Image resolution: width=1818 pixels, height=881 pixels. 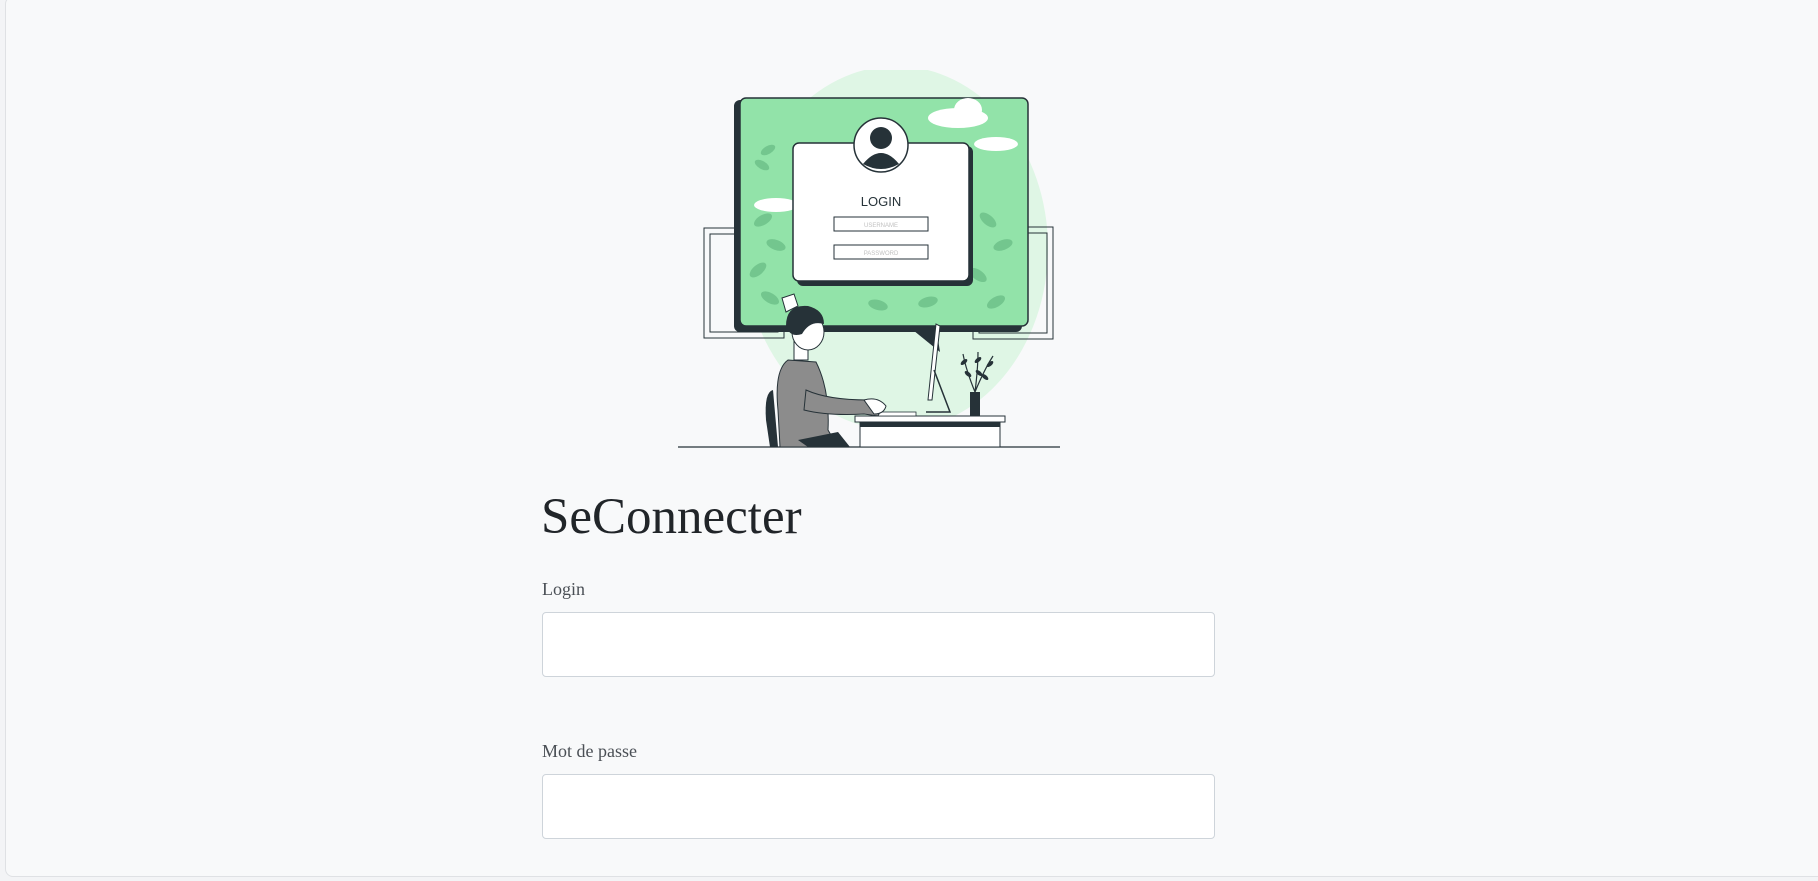 I want to click on svg-text: PASSWORD, so click(x=881, y=254).